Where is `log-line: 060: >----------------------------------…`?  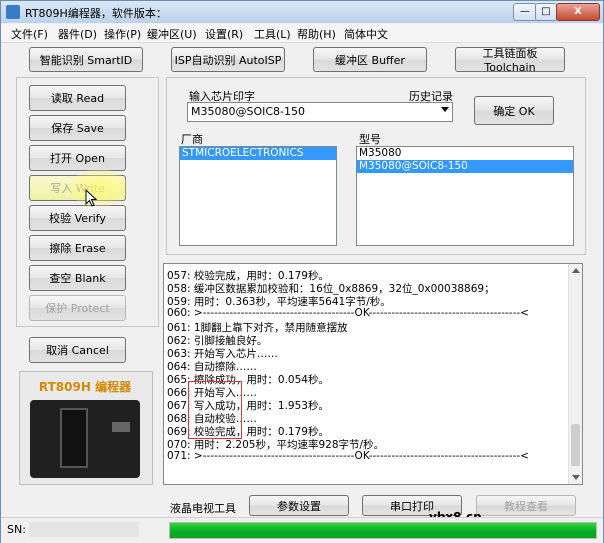 log-line: 060: >----------------------------------… is located at coordinates (348, 313).